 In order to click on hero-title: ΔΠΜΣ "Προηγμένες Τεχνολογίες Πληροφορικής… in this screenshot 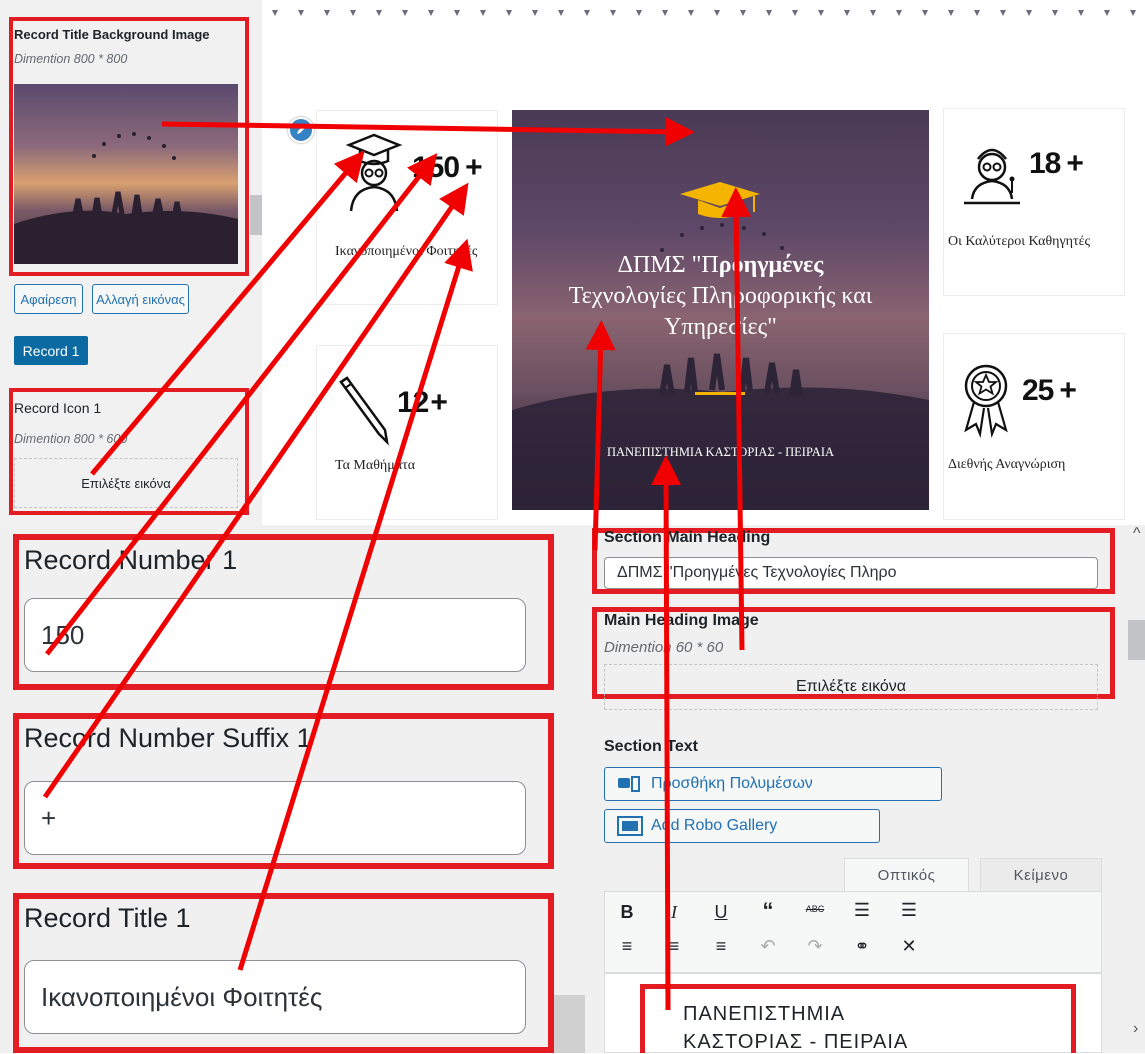, I will do `click(720, 296)`.